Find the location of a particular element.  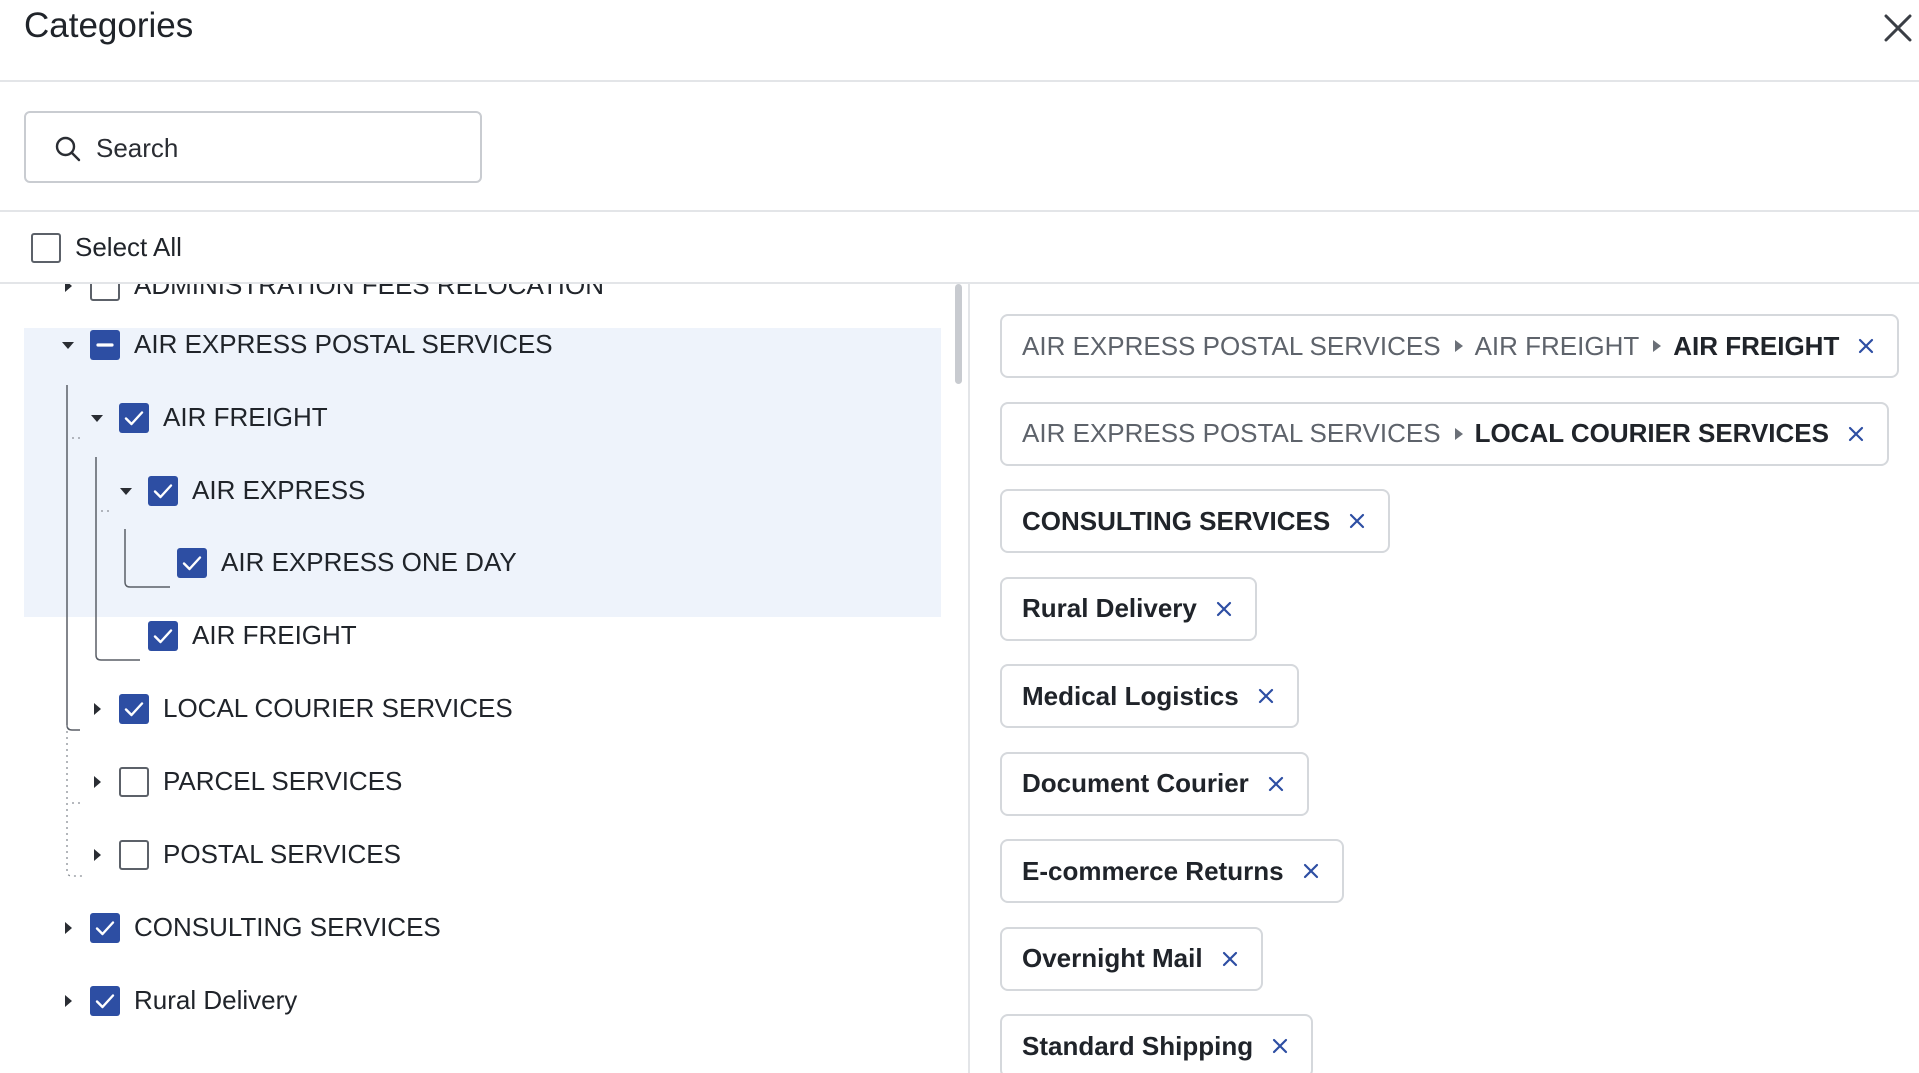

chip-path-segment: Standard Shipping is located at coordinates (1138, 1045).